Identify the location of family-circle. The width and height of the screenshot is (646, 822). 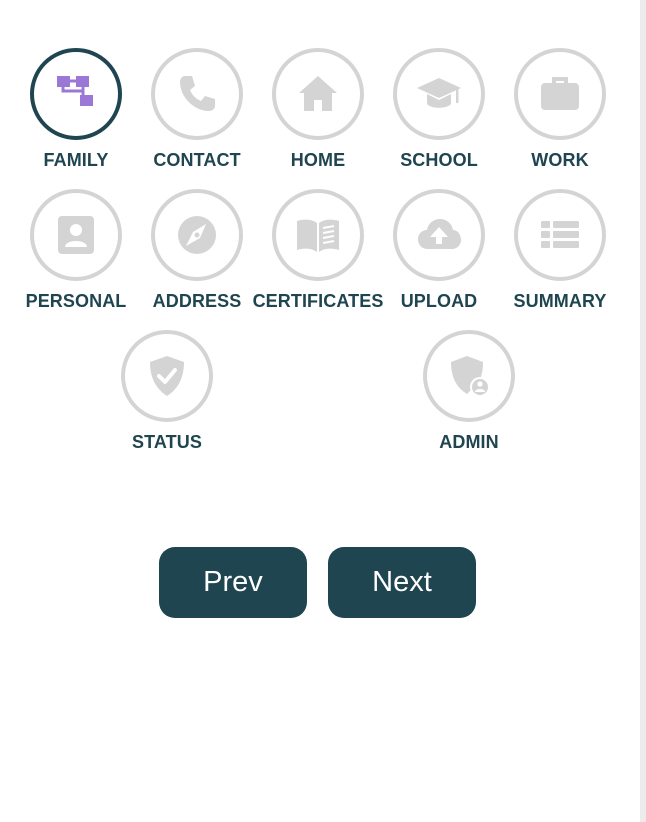
(76, 94).